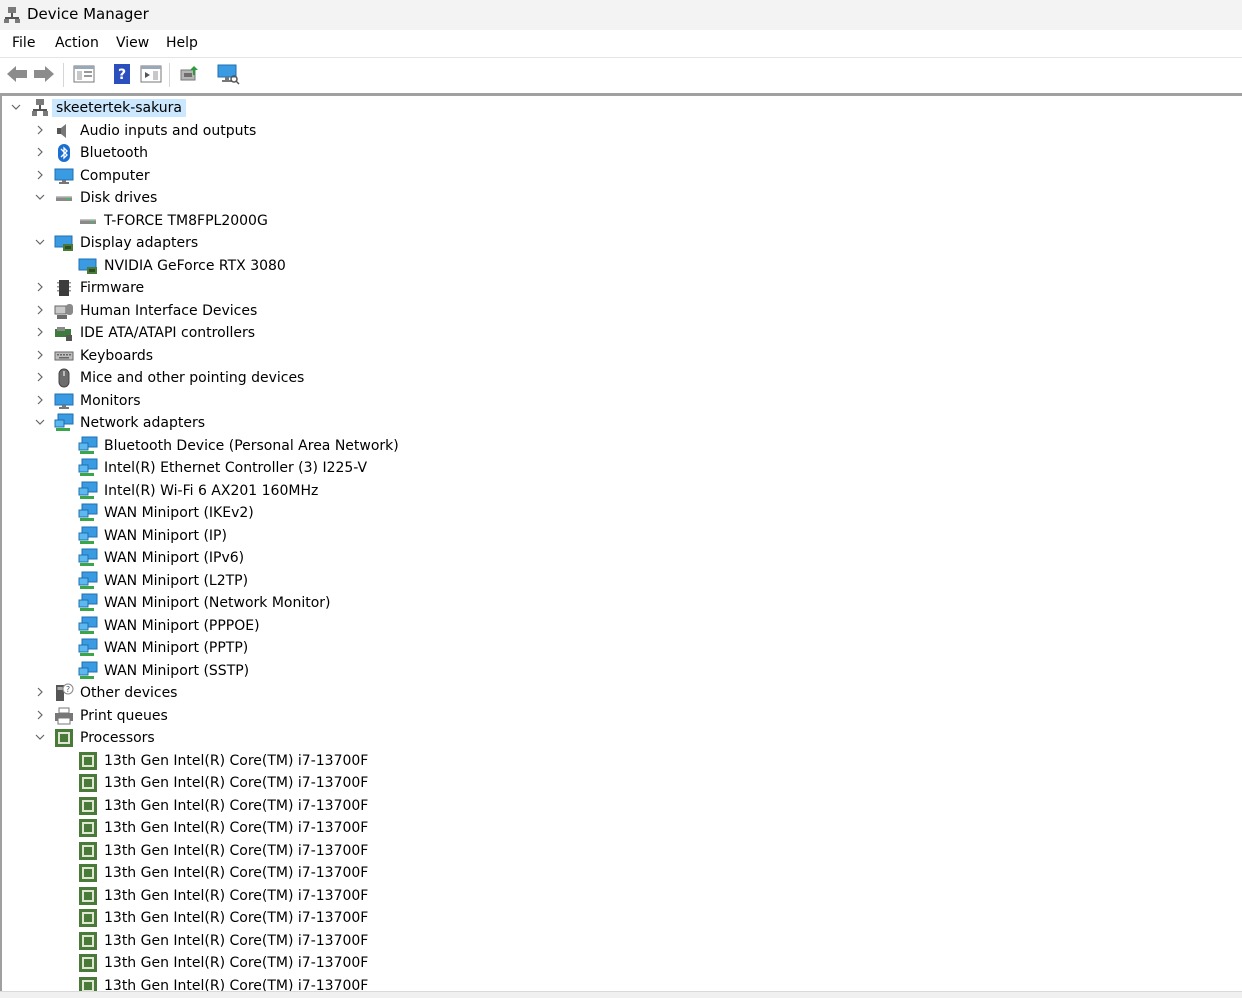 The image size is (1242, 998). Describe the element at coordinates (622, 536) in the screenshot. I see `tree-device: WAN Miniport (IP)` at that location.